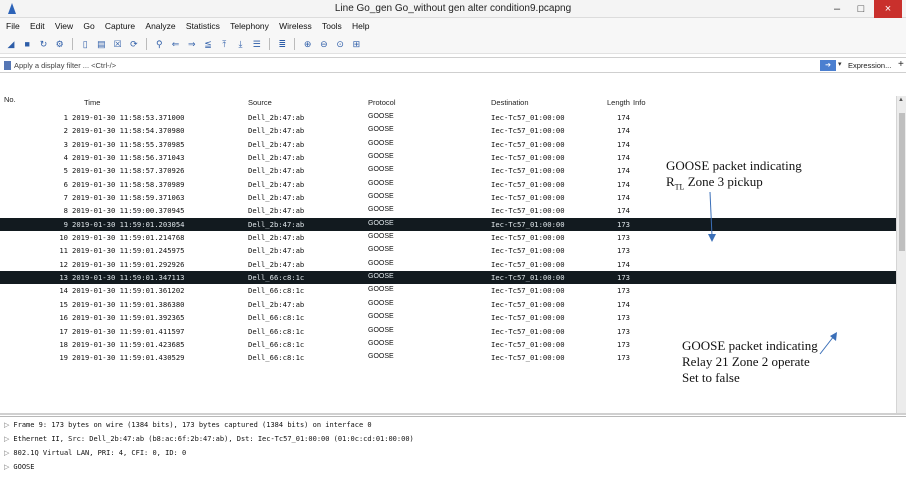 This screenshot has width=906, height=498. I want to click on menu-analyze: Analyze, so click(160, 26).